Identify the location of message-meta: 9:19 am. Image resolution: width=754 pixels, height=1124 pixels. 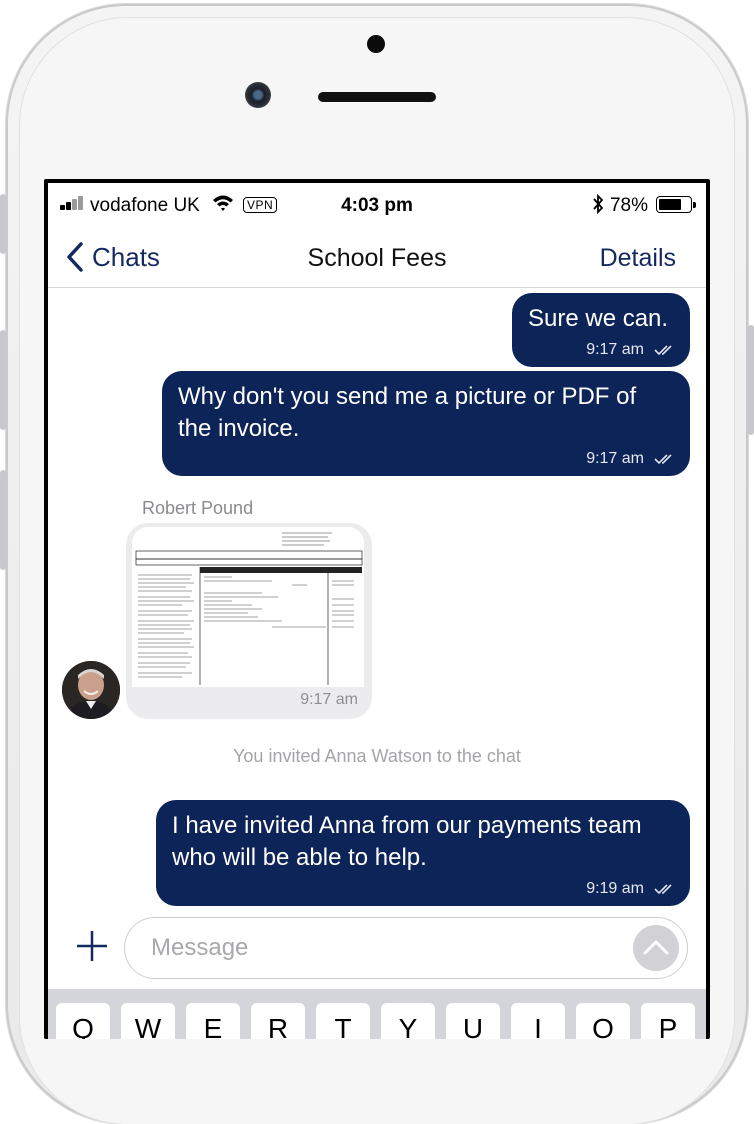
(631, 889).